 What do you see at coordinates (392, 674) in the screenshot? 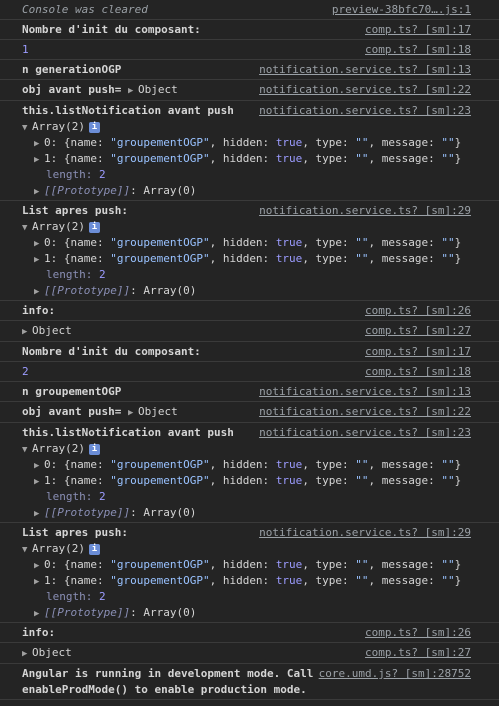
I see `source-link: core.umd.js? [sm]:28752` at bounding box center [392, 674].